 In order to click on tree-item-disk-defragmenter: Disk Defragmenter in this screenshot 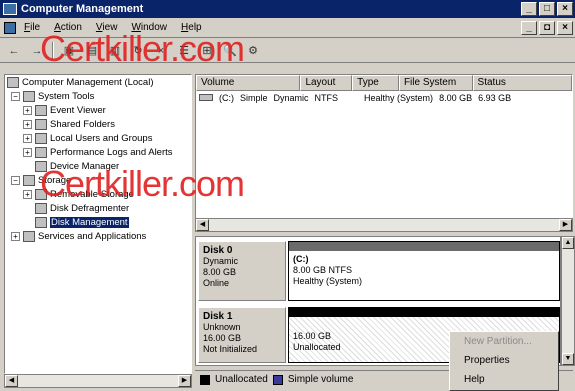, I will do `click(98, 208)`.